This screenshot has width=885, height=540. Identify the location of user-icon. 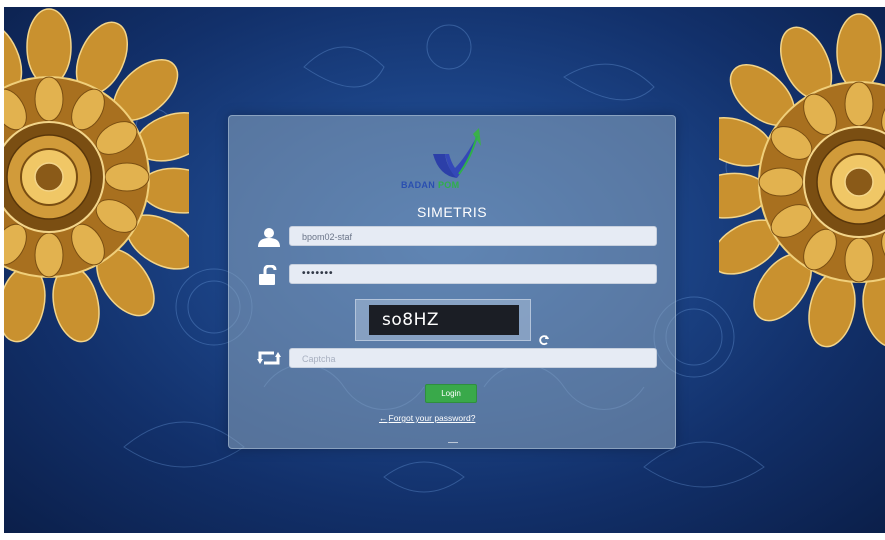
(269, 237).